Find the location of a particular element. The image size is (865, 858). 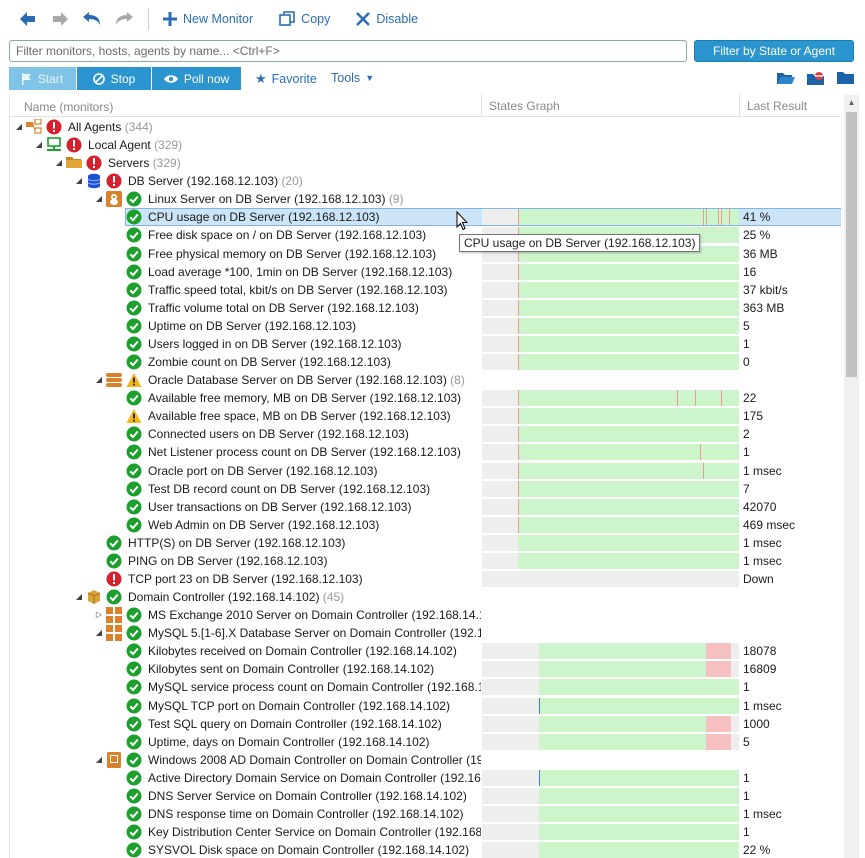

row-label: DB Server (192.168.12.103) (20) is located at coordinates (215, 181).